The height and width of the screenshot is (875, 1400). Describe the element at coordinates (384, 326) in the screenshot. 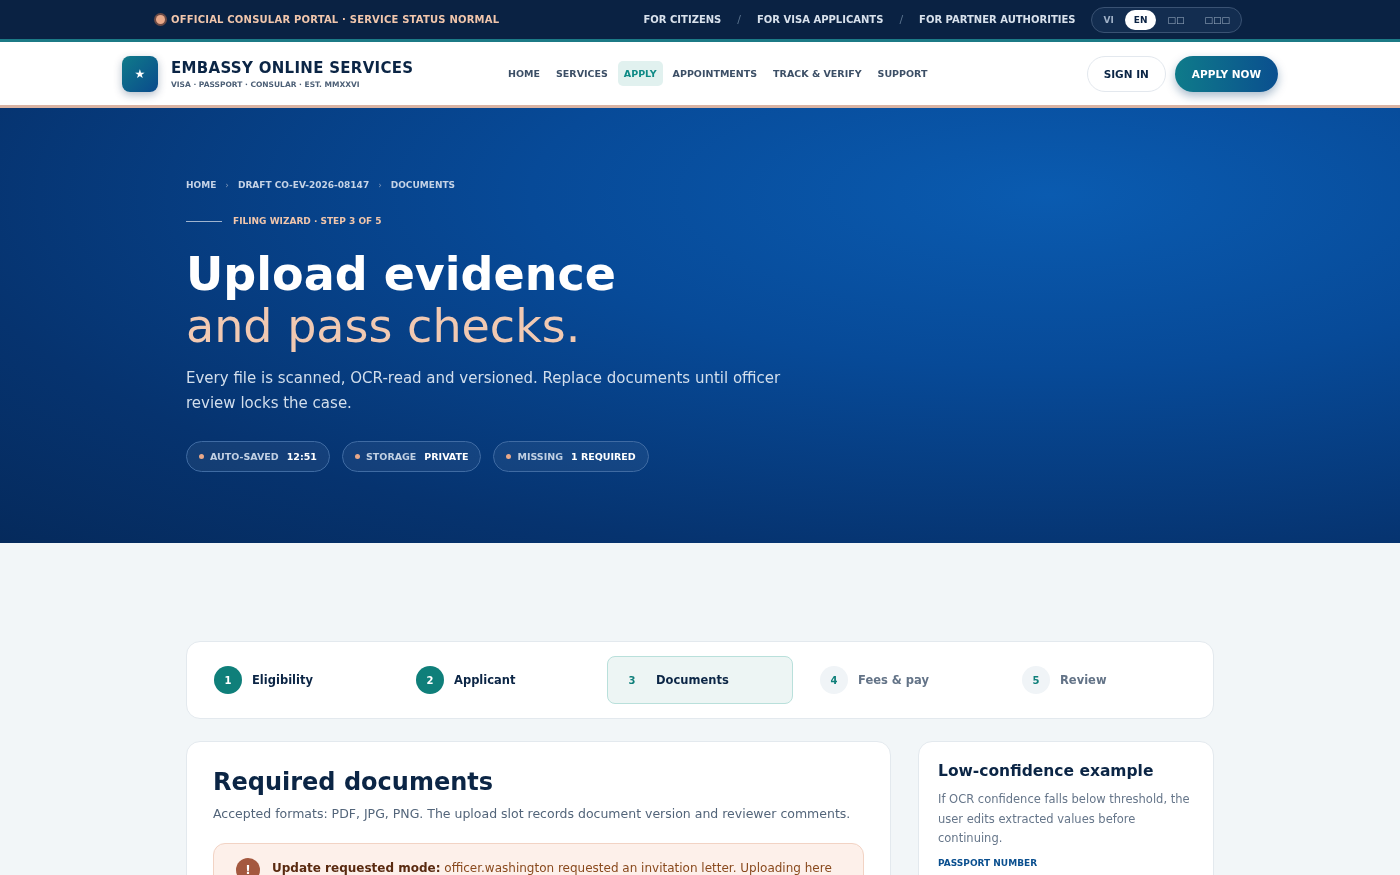

I see `hero-subtitle: and pass checks.` at that location.